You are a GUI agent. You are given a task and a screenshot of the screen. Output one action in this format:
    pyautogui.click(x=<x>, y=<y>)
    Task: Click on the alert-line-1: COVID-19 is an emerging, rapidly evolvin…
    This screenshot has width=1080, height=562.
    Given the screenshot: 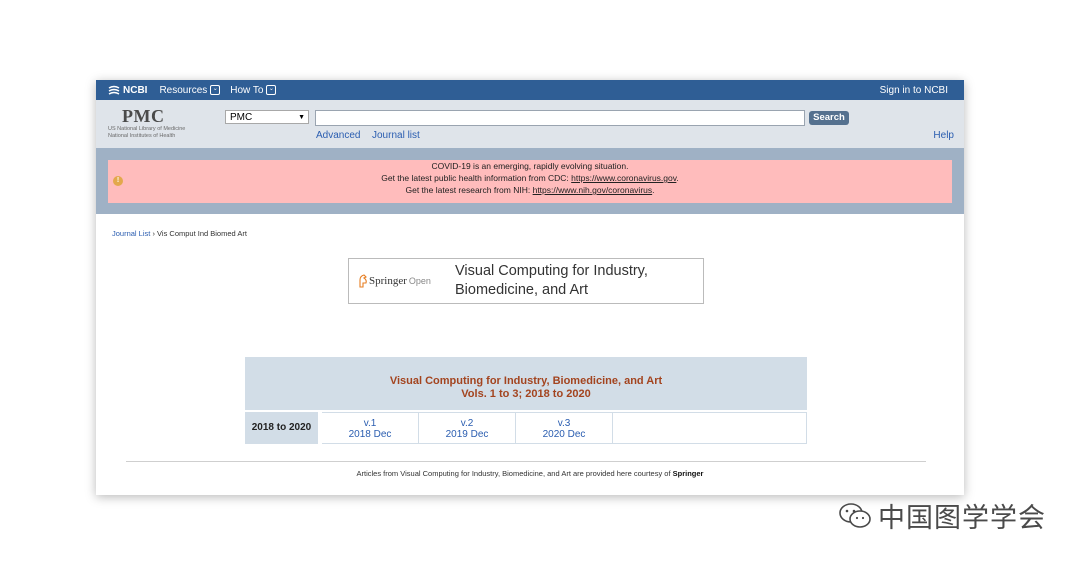 What is the action you would take?
    pyautogui.click(x=530, y=166)
    